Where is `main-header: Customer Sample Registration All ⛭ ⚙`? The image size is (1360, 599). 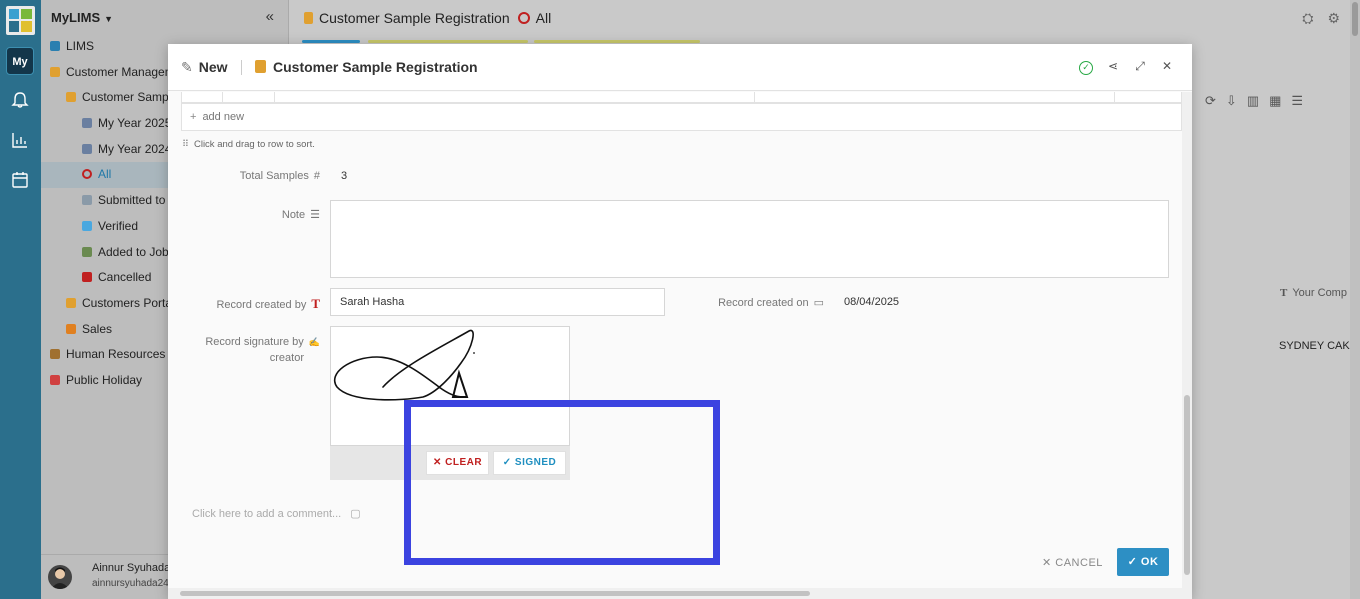
main-header: Customer Sample Registration All ⛭ ⚙ is located at coordinates (825, 18).